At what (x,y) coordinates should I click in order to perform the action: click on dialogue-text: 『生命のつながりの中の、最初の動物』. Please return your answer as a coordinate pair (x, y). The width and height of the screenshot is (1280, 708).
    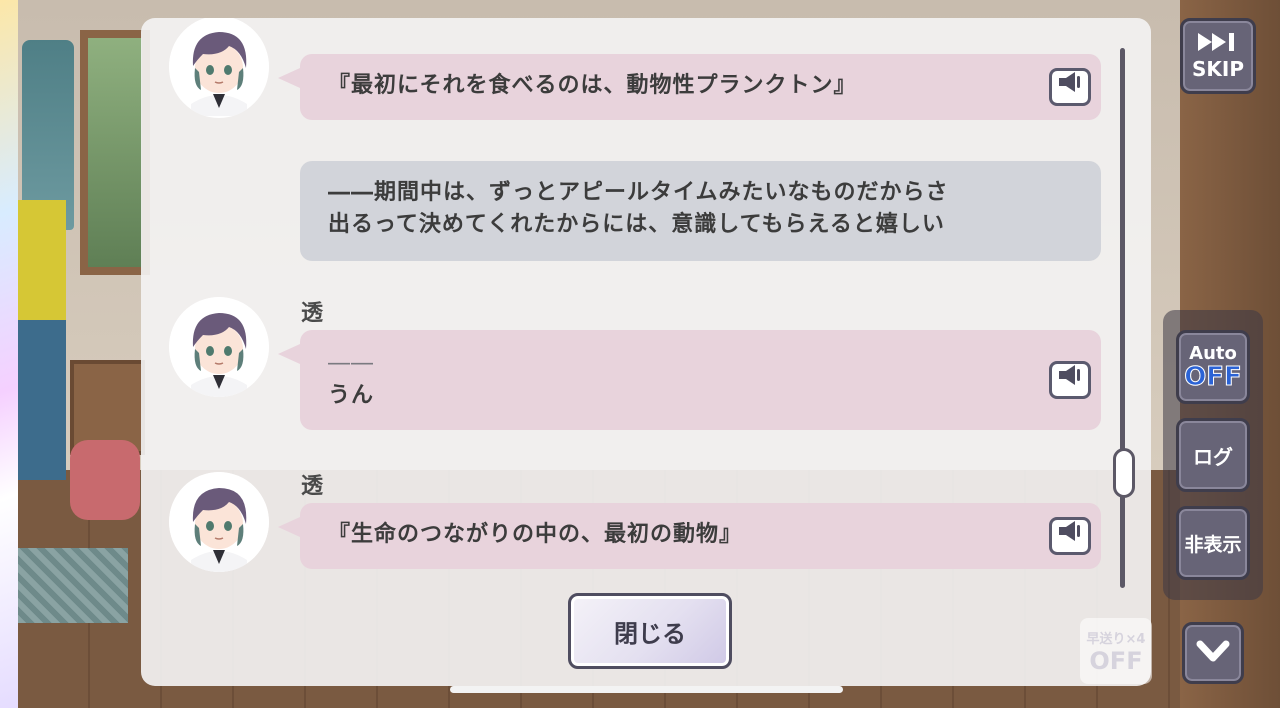
    Looking at the image, I should click on (535, 534).